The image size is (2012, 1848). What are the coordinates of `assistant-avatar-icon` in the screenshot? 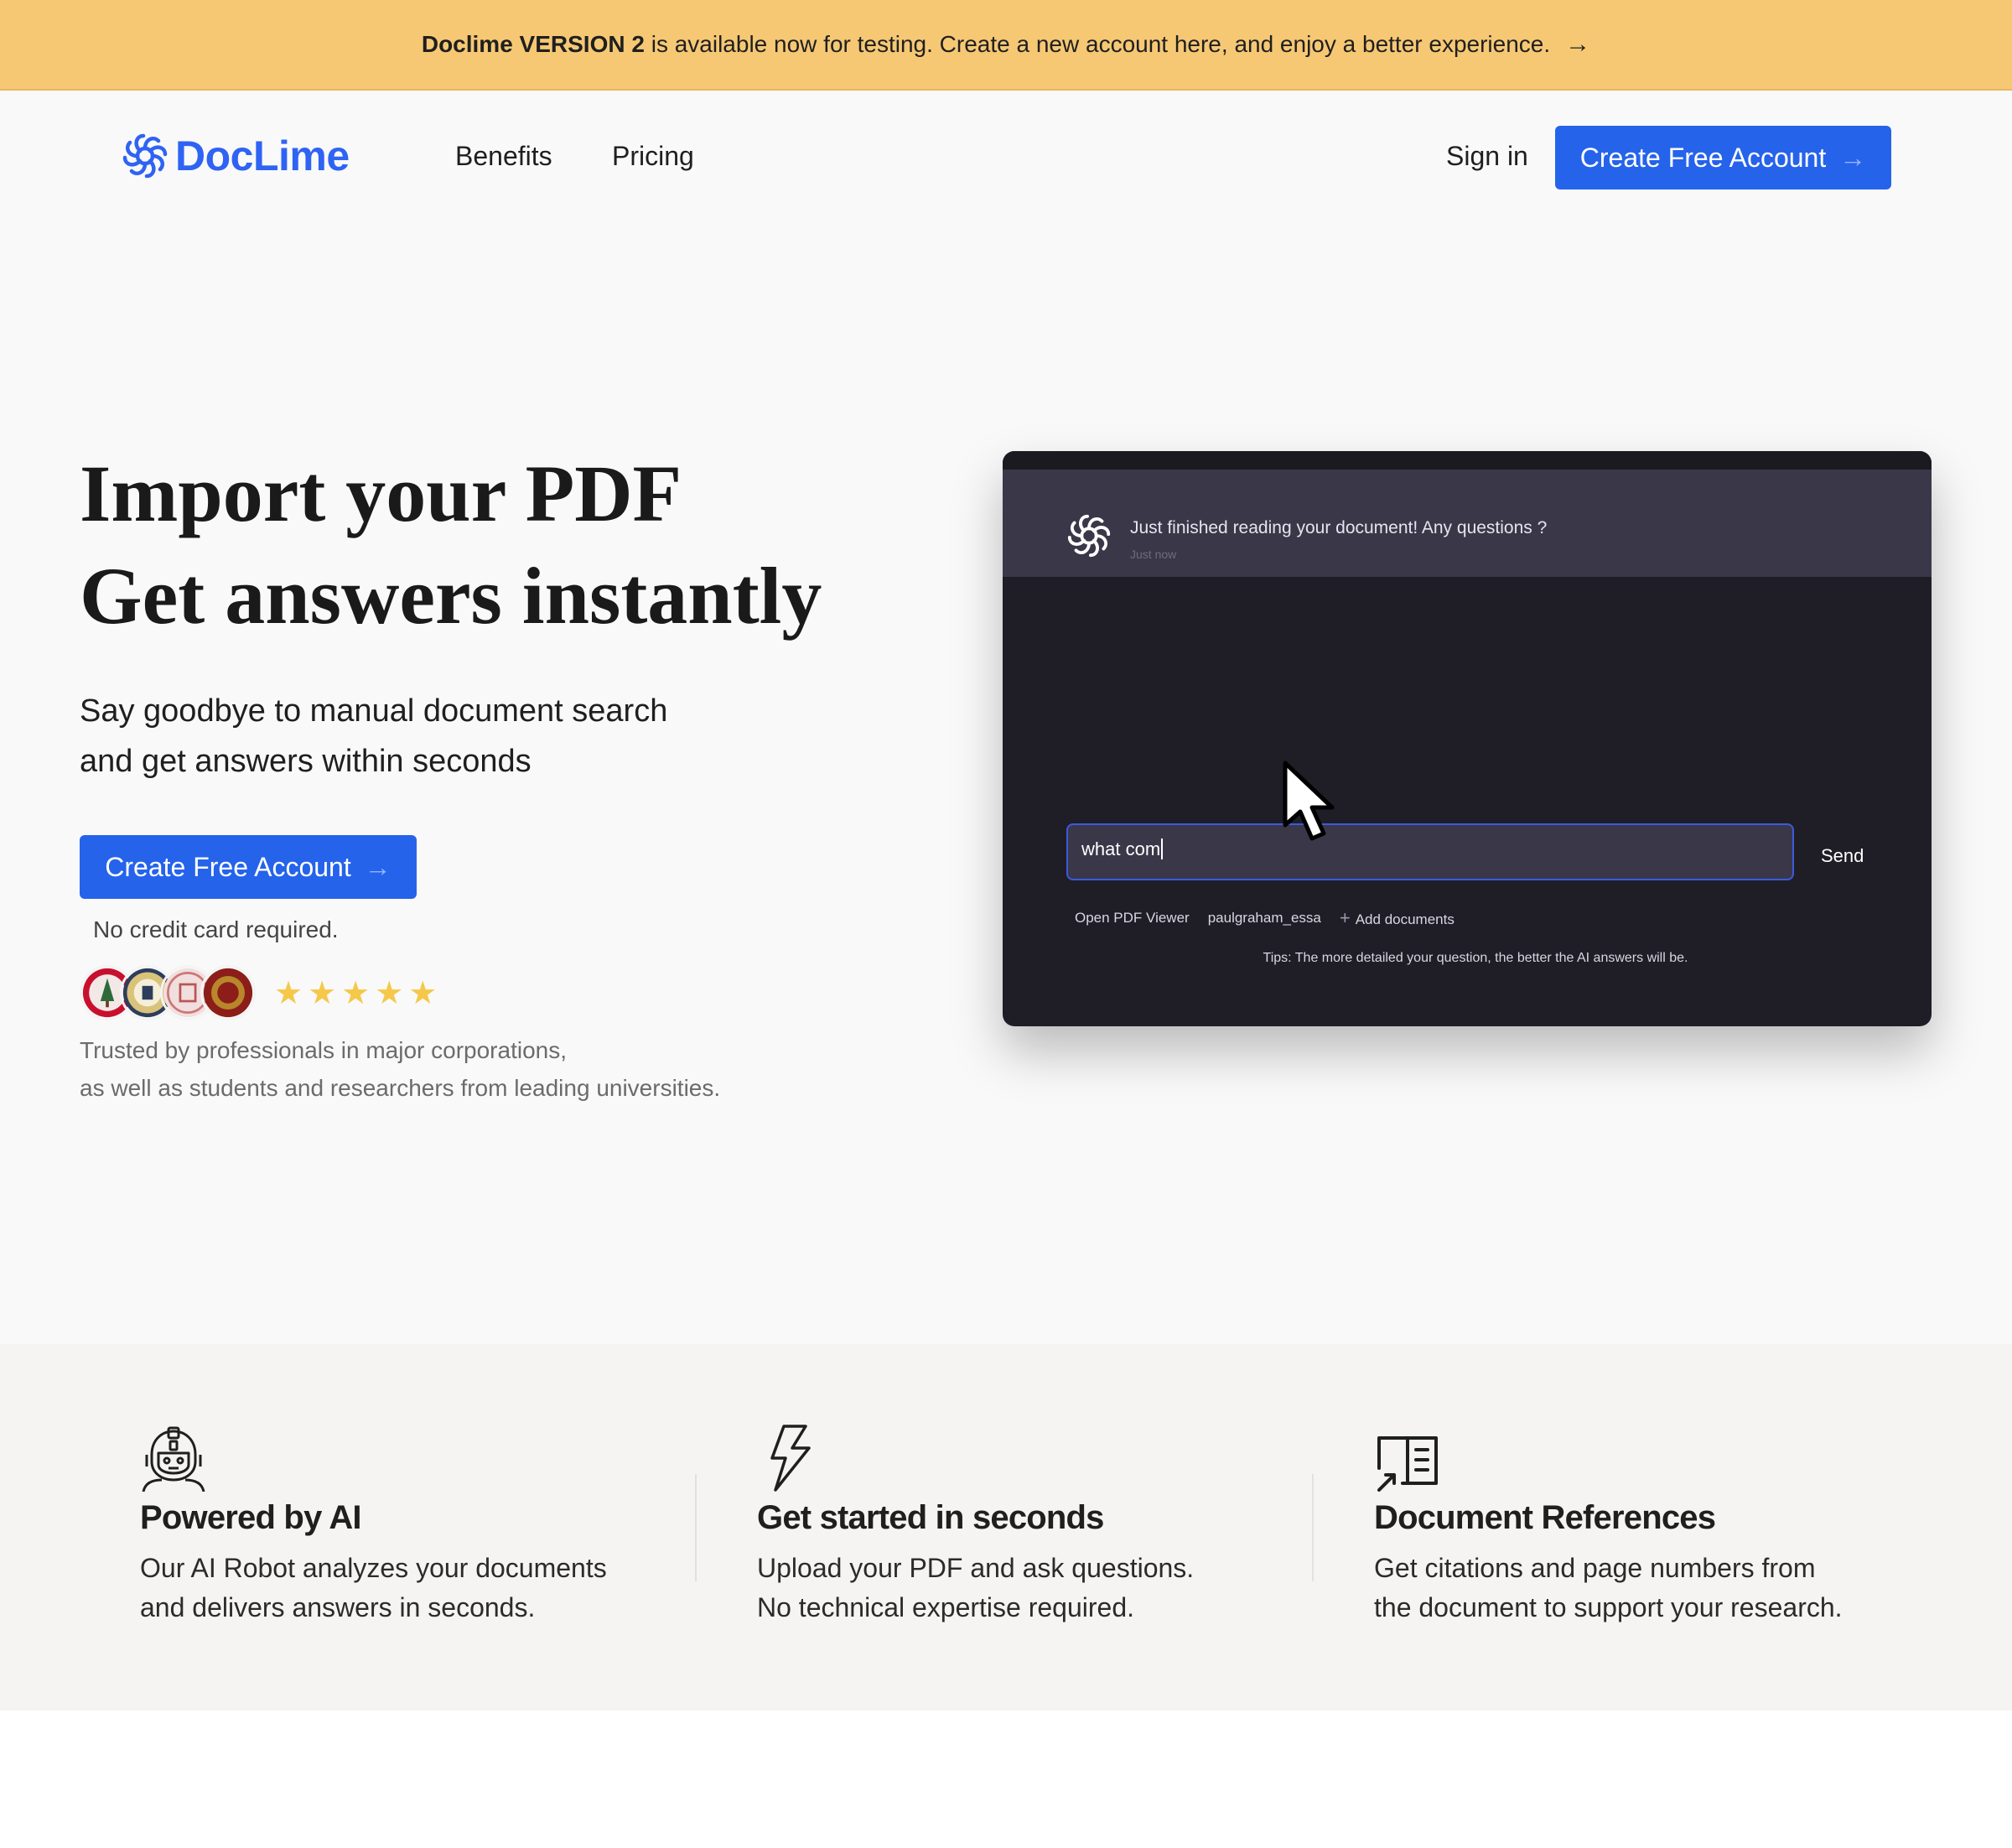 It's located at (1089, 536).